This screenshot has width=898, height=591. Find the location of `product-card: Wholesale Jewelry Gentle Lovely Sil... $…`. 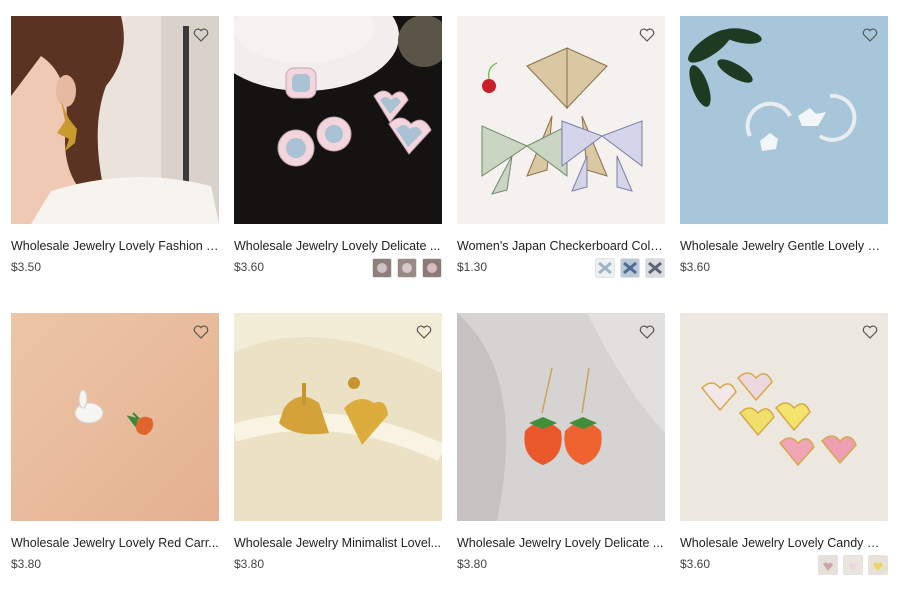

product-card: Wholesale Jewelry Gentle Lovely Sil... $… is located at coordinates (784, 148).